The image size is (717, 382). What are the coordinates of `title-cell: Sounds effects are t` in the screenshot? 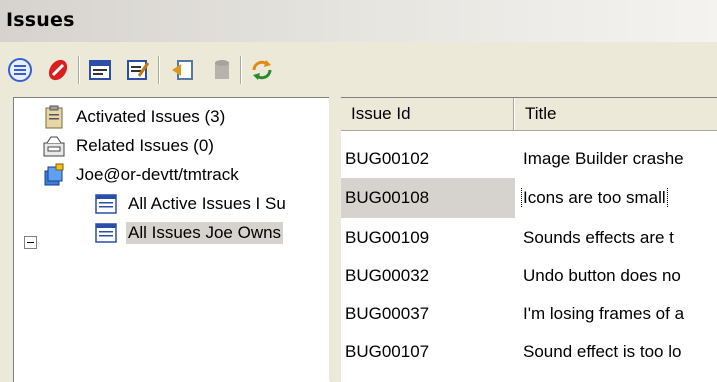 It's located at (616, 238).